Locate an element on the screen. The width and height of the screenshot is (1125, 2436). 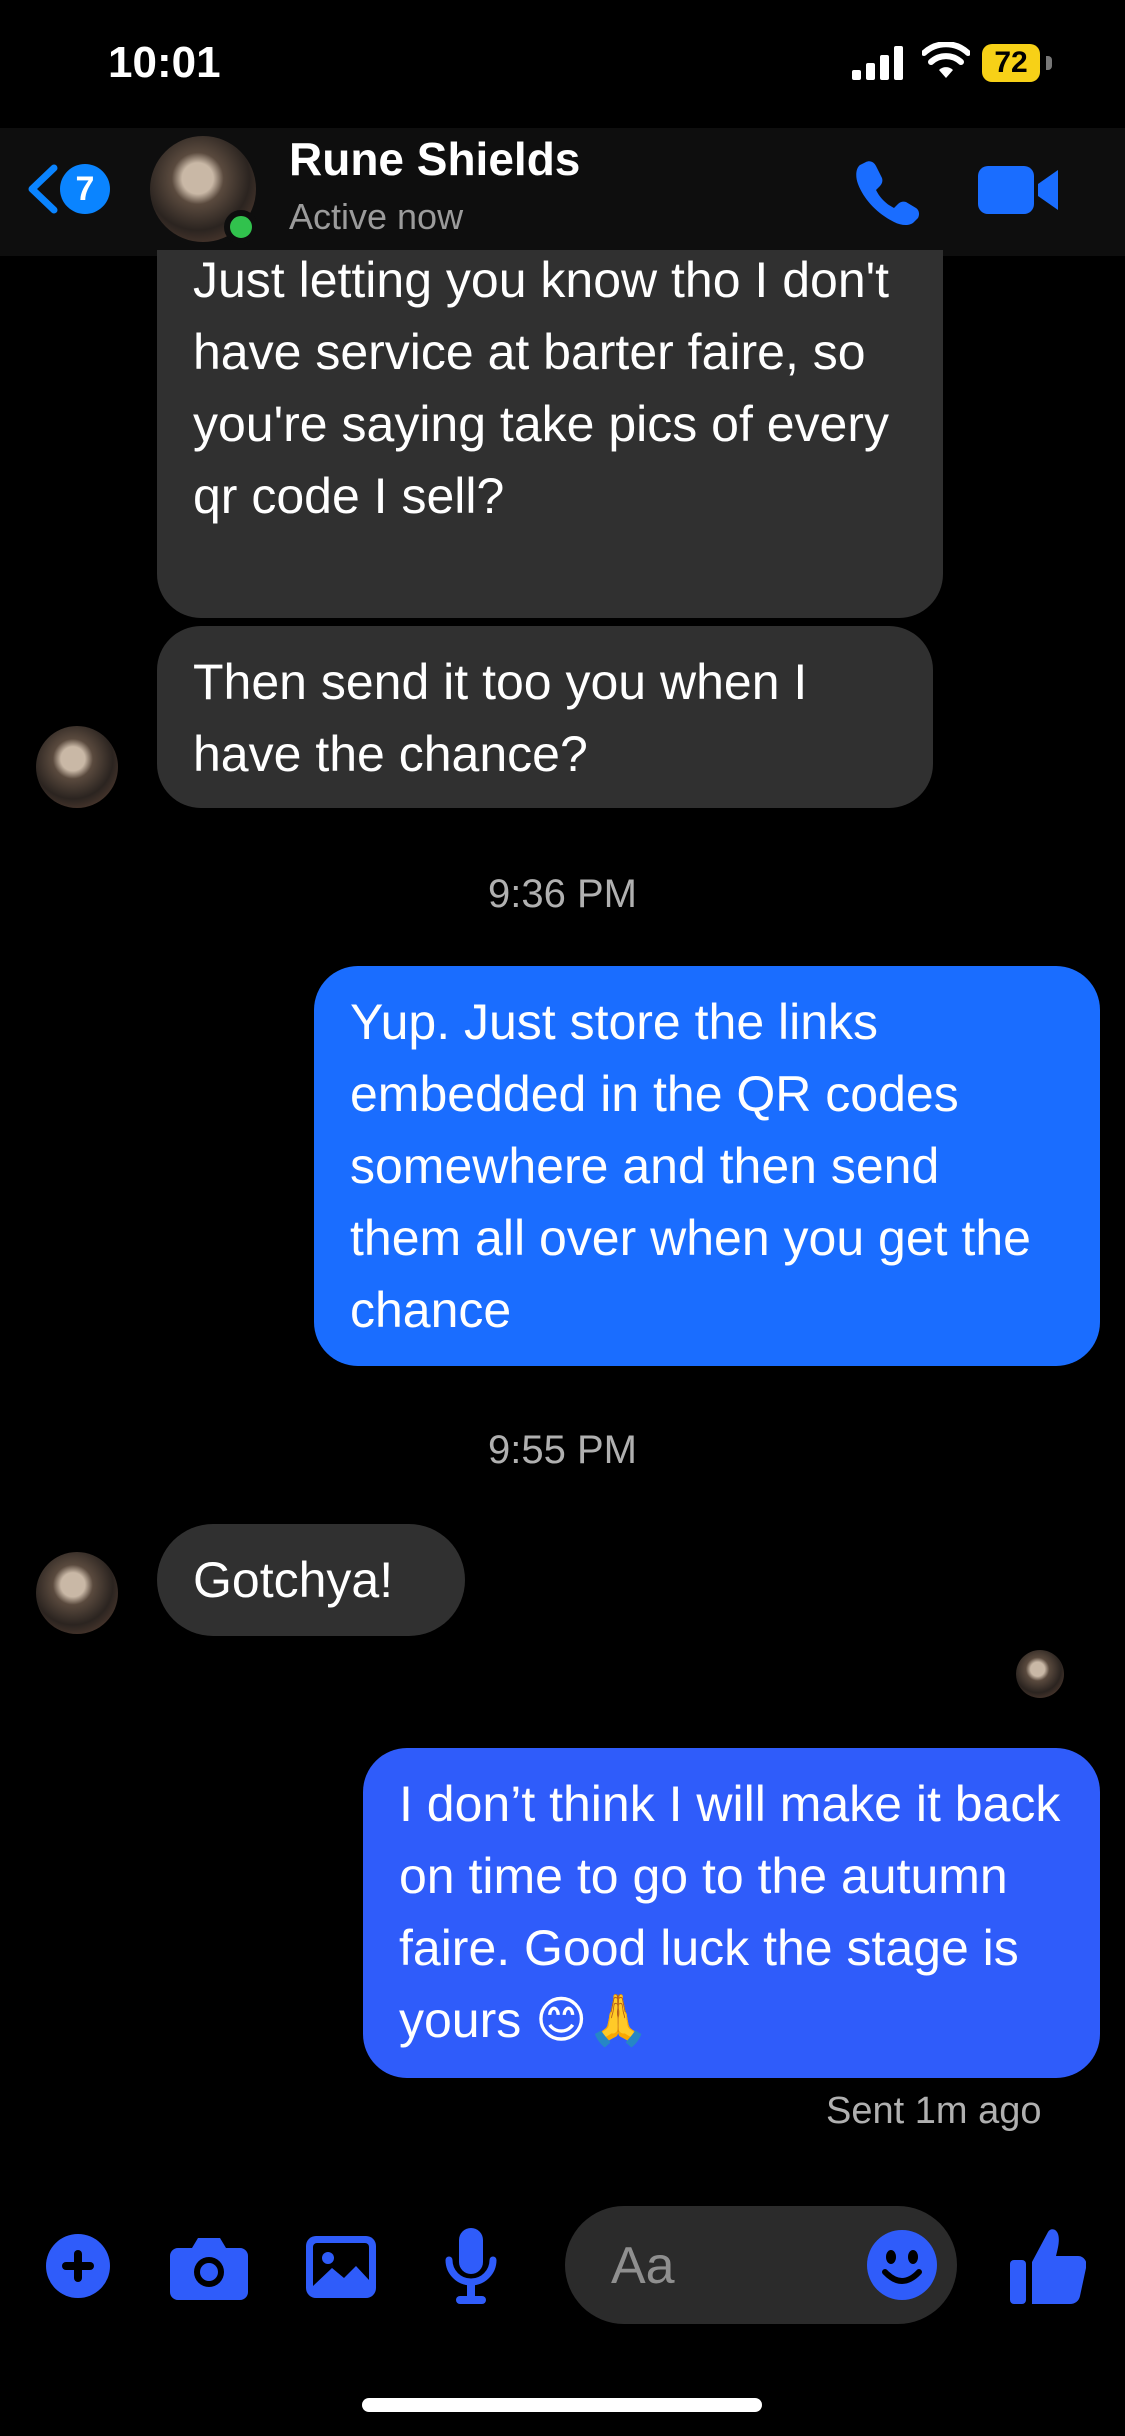
back-chevron-icon is located at coordinates (43, 189).